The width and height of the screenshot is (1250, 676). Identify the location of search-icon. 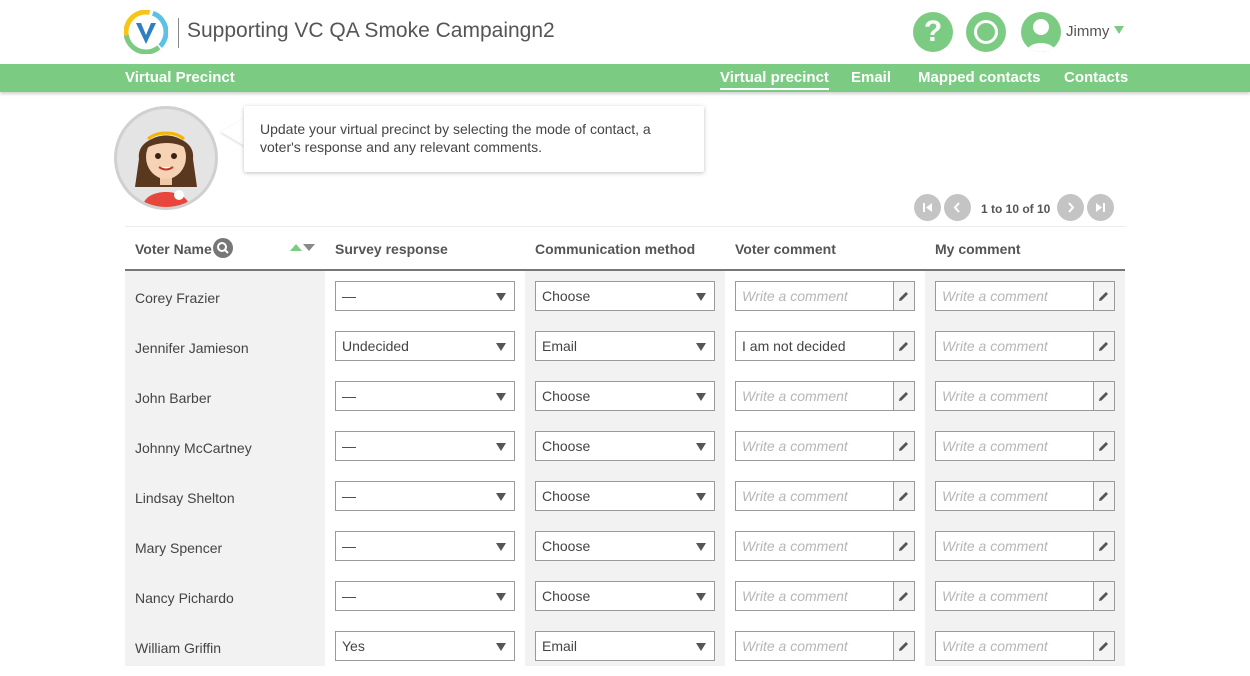
(223, 248).